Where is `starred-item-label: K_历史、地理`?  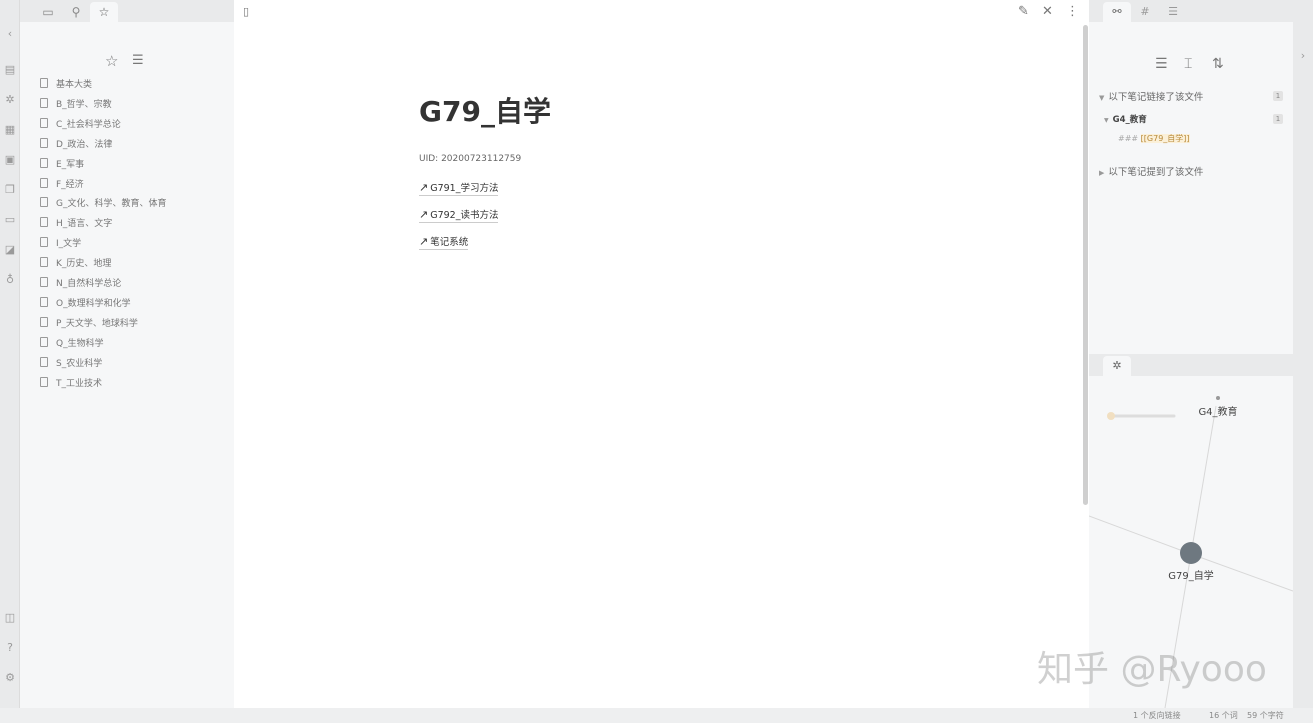
starred-item-label: K_历史、地理 is located at coordinates (84, 264).